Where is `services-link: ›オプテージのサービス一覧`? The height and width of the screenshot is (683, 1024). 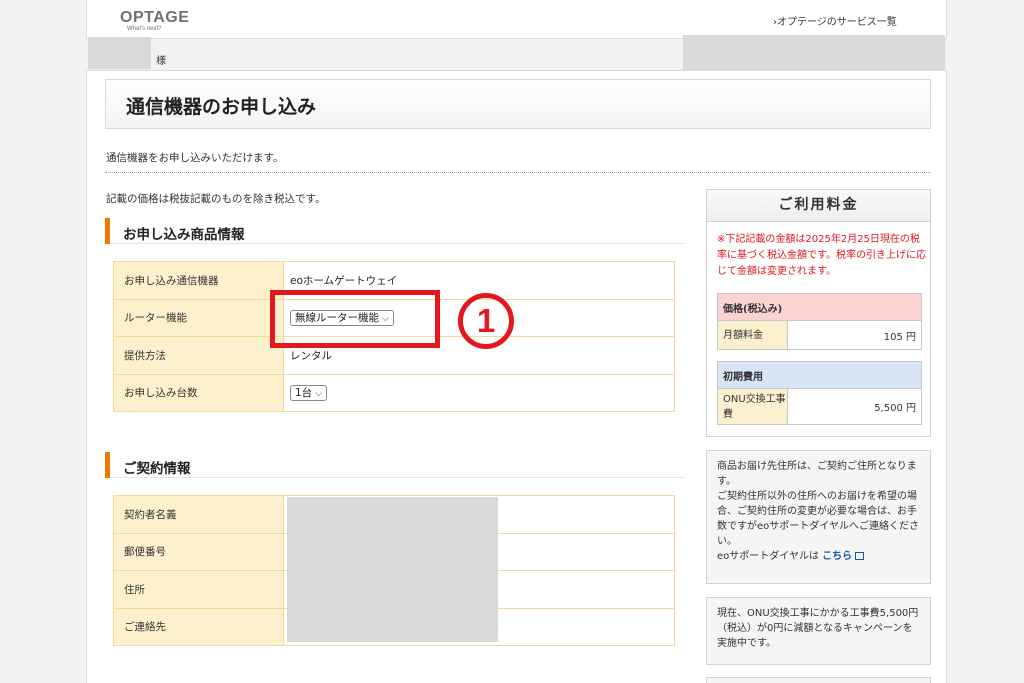
services-link: ›オプテージのサービス一覧 is located at coordinates (835, 20).